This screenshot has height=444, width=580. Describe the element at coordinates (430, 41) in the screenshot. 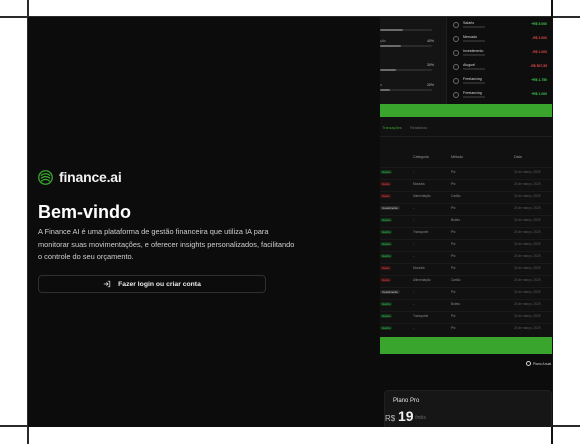

I see `category-bar-percent: 40%` at that location.